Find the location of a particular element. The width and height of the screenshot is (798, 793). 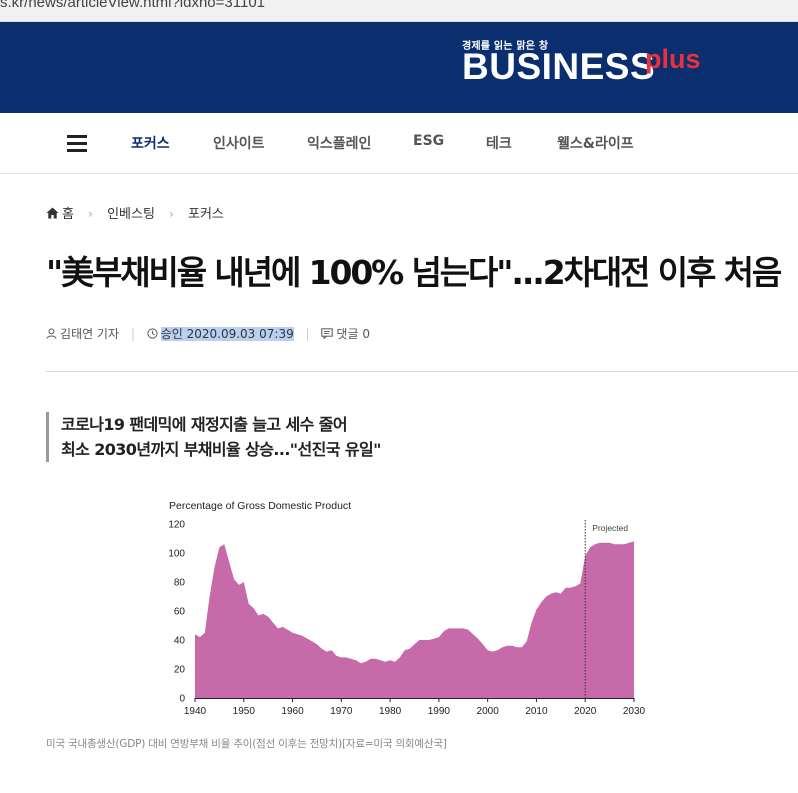

y-tick-label: 80 is located at coordinates (180, 583).